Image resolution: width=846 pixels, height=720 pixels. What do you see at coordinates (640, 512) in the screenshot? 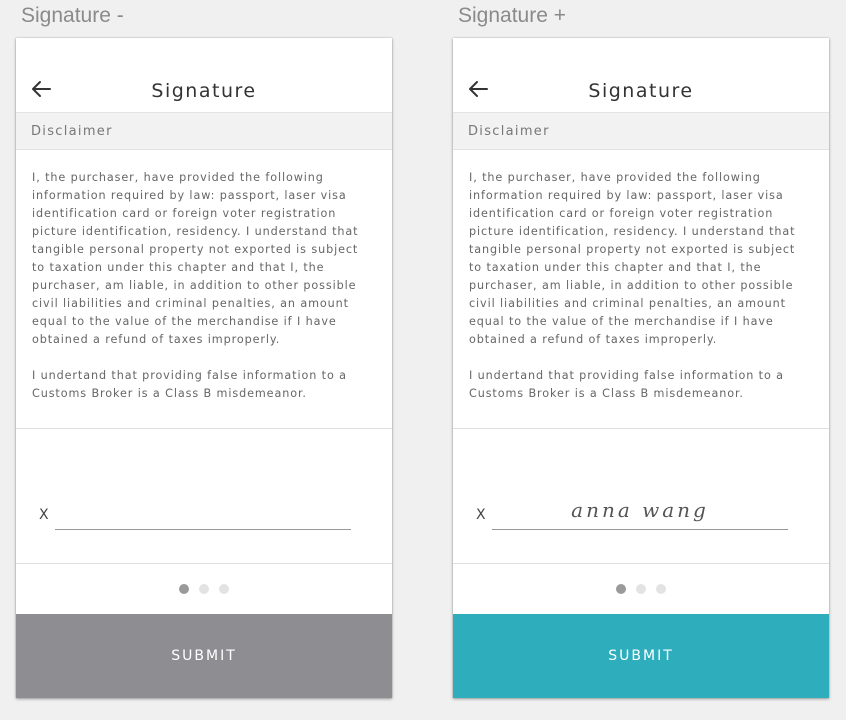
I see `signature-field: anna wang` at bounding box center [640, 512].